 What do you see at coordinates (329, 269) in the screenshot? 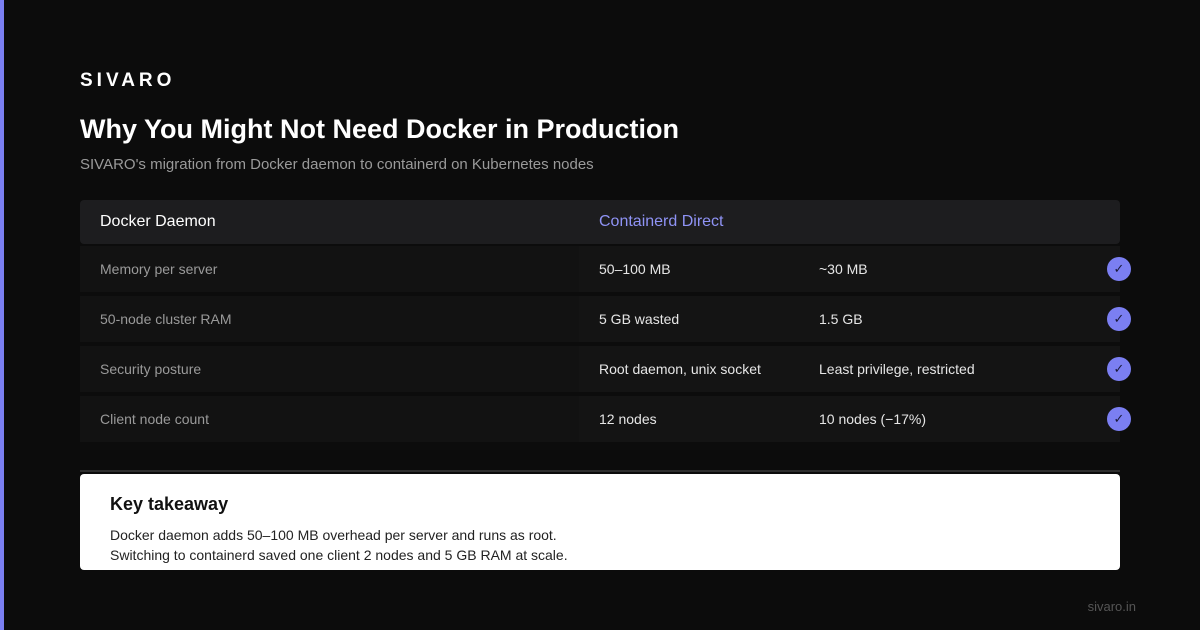
I see `row-label: Memory per server` at bounding box center [329, 269].